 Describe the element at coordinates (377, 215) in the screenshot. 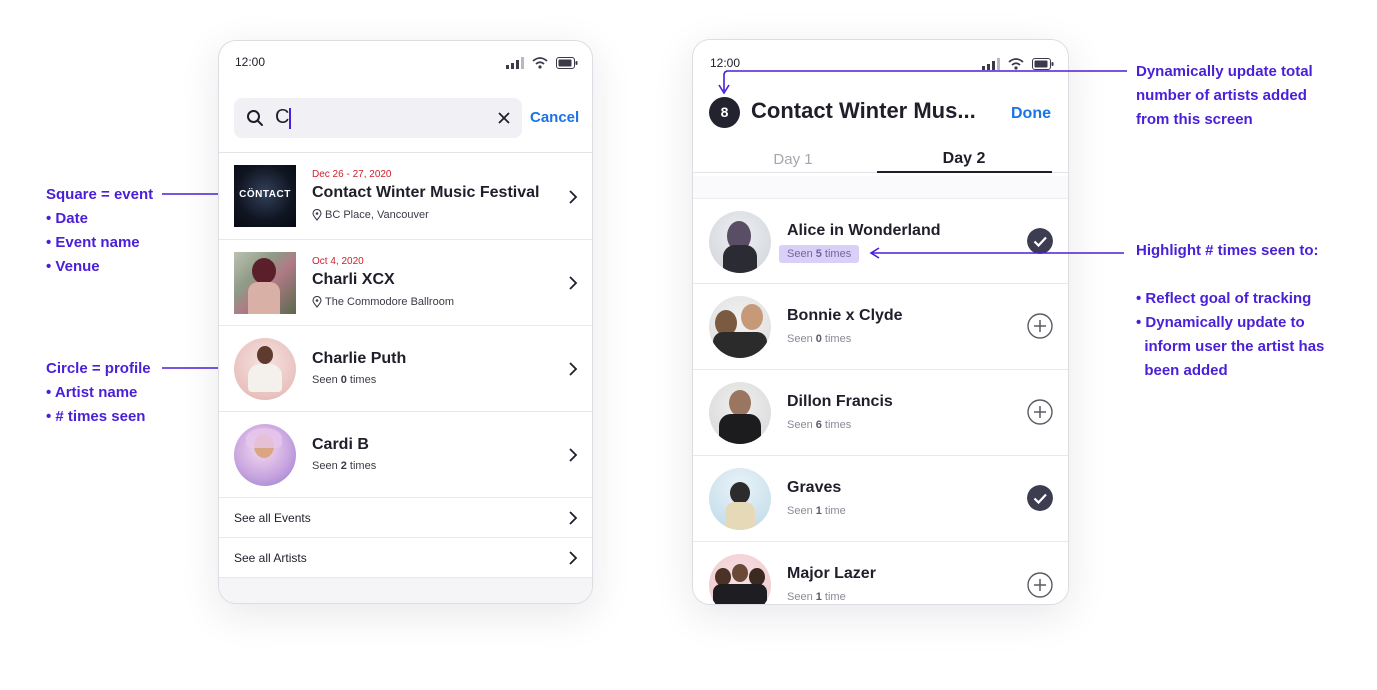

I see `event-venue: BC Place, Vancouver` at that location.